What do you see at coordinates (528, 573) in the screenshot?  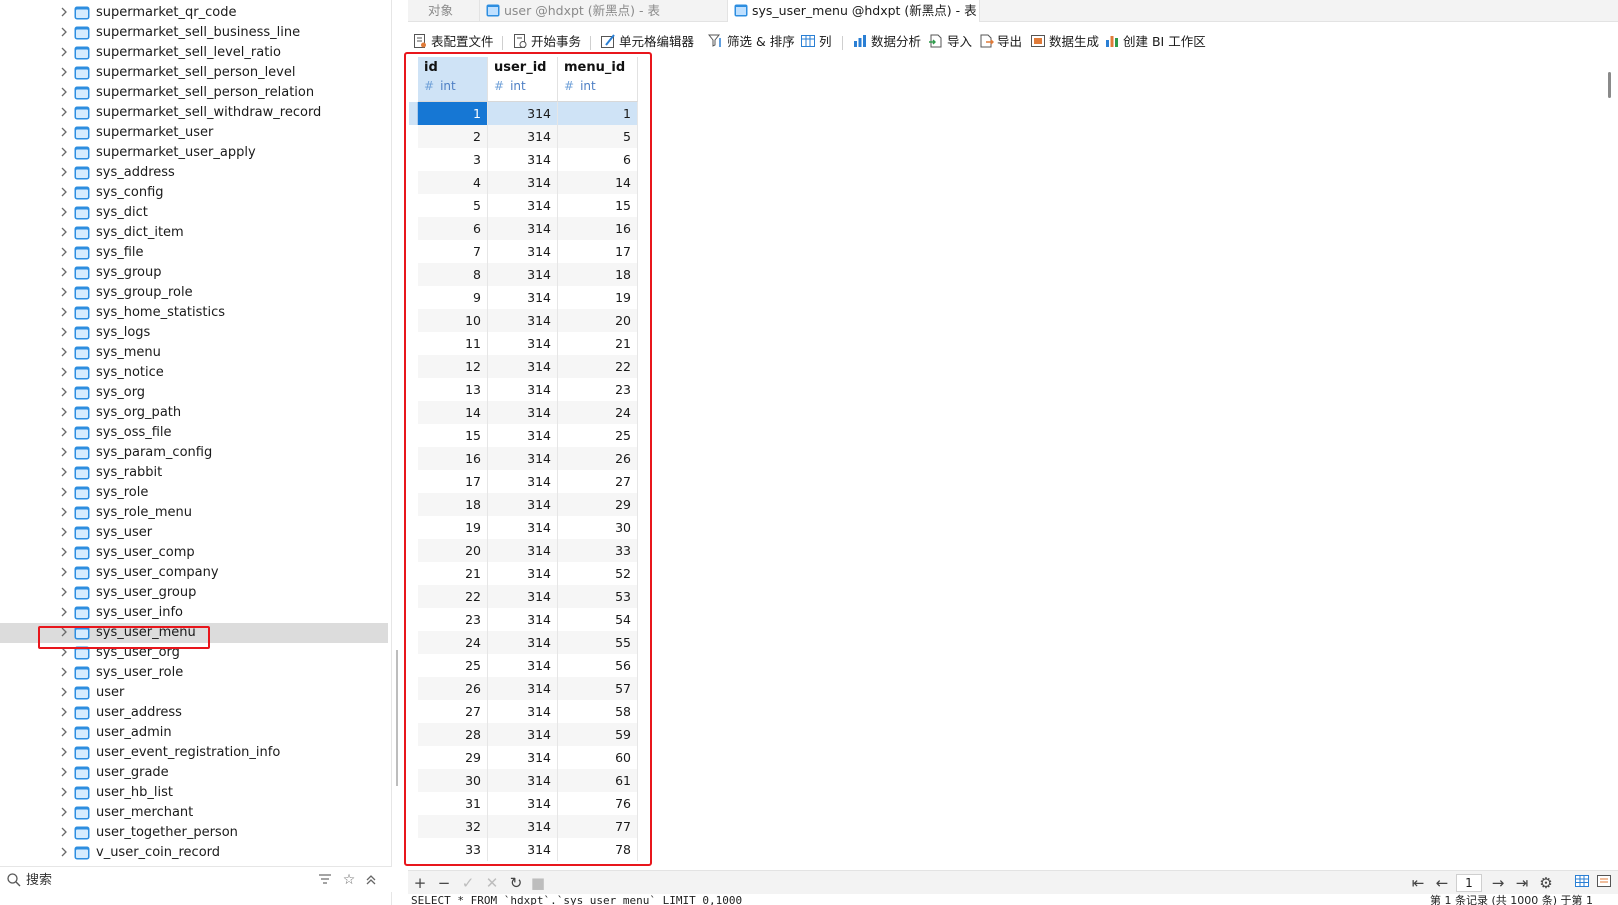 I see `table-row: 21 314 52` at bounding box center [528, 573].